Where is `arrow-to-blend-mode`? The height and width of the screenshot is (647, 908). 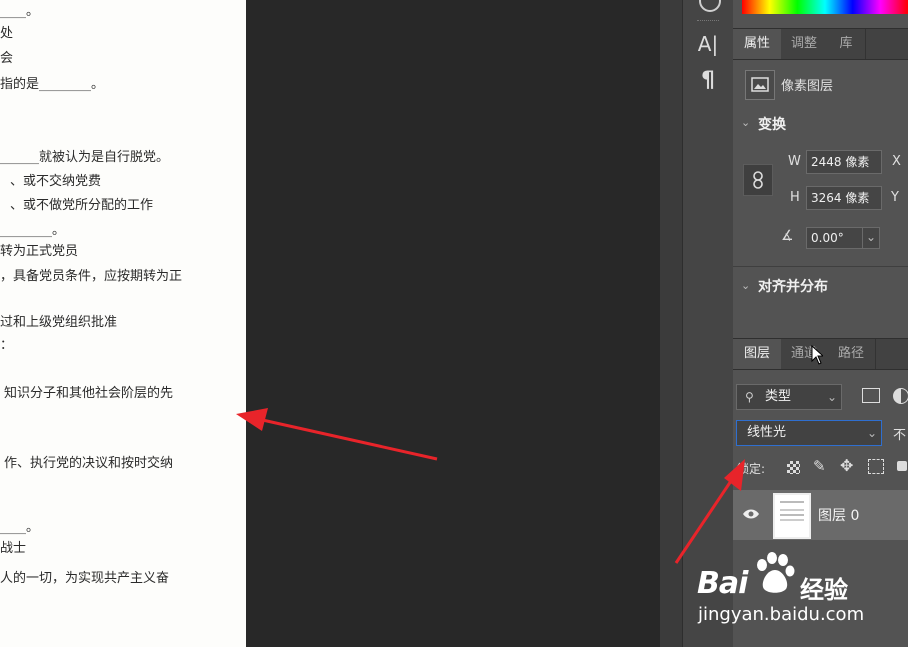
arrow-to-blend-mode is located at coordinates (705, 519).